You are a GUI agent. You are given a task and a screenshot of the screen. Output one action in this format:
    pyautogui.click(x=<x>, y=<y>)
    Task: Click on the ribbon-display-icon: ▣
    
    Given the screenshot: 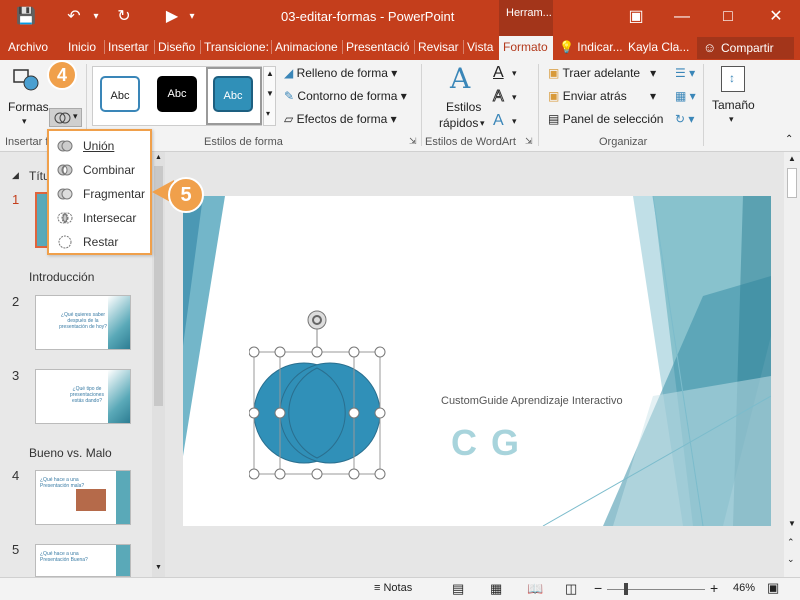 What is the action you would take?
    pyautogui.click(x=636, y=17)
    